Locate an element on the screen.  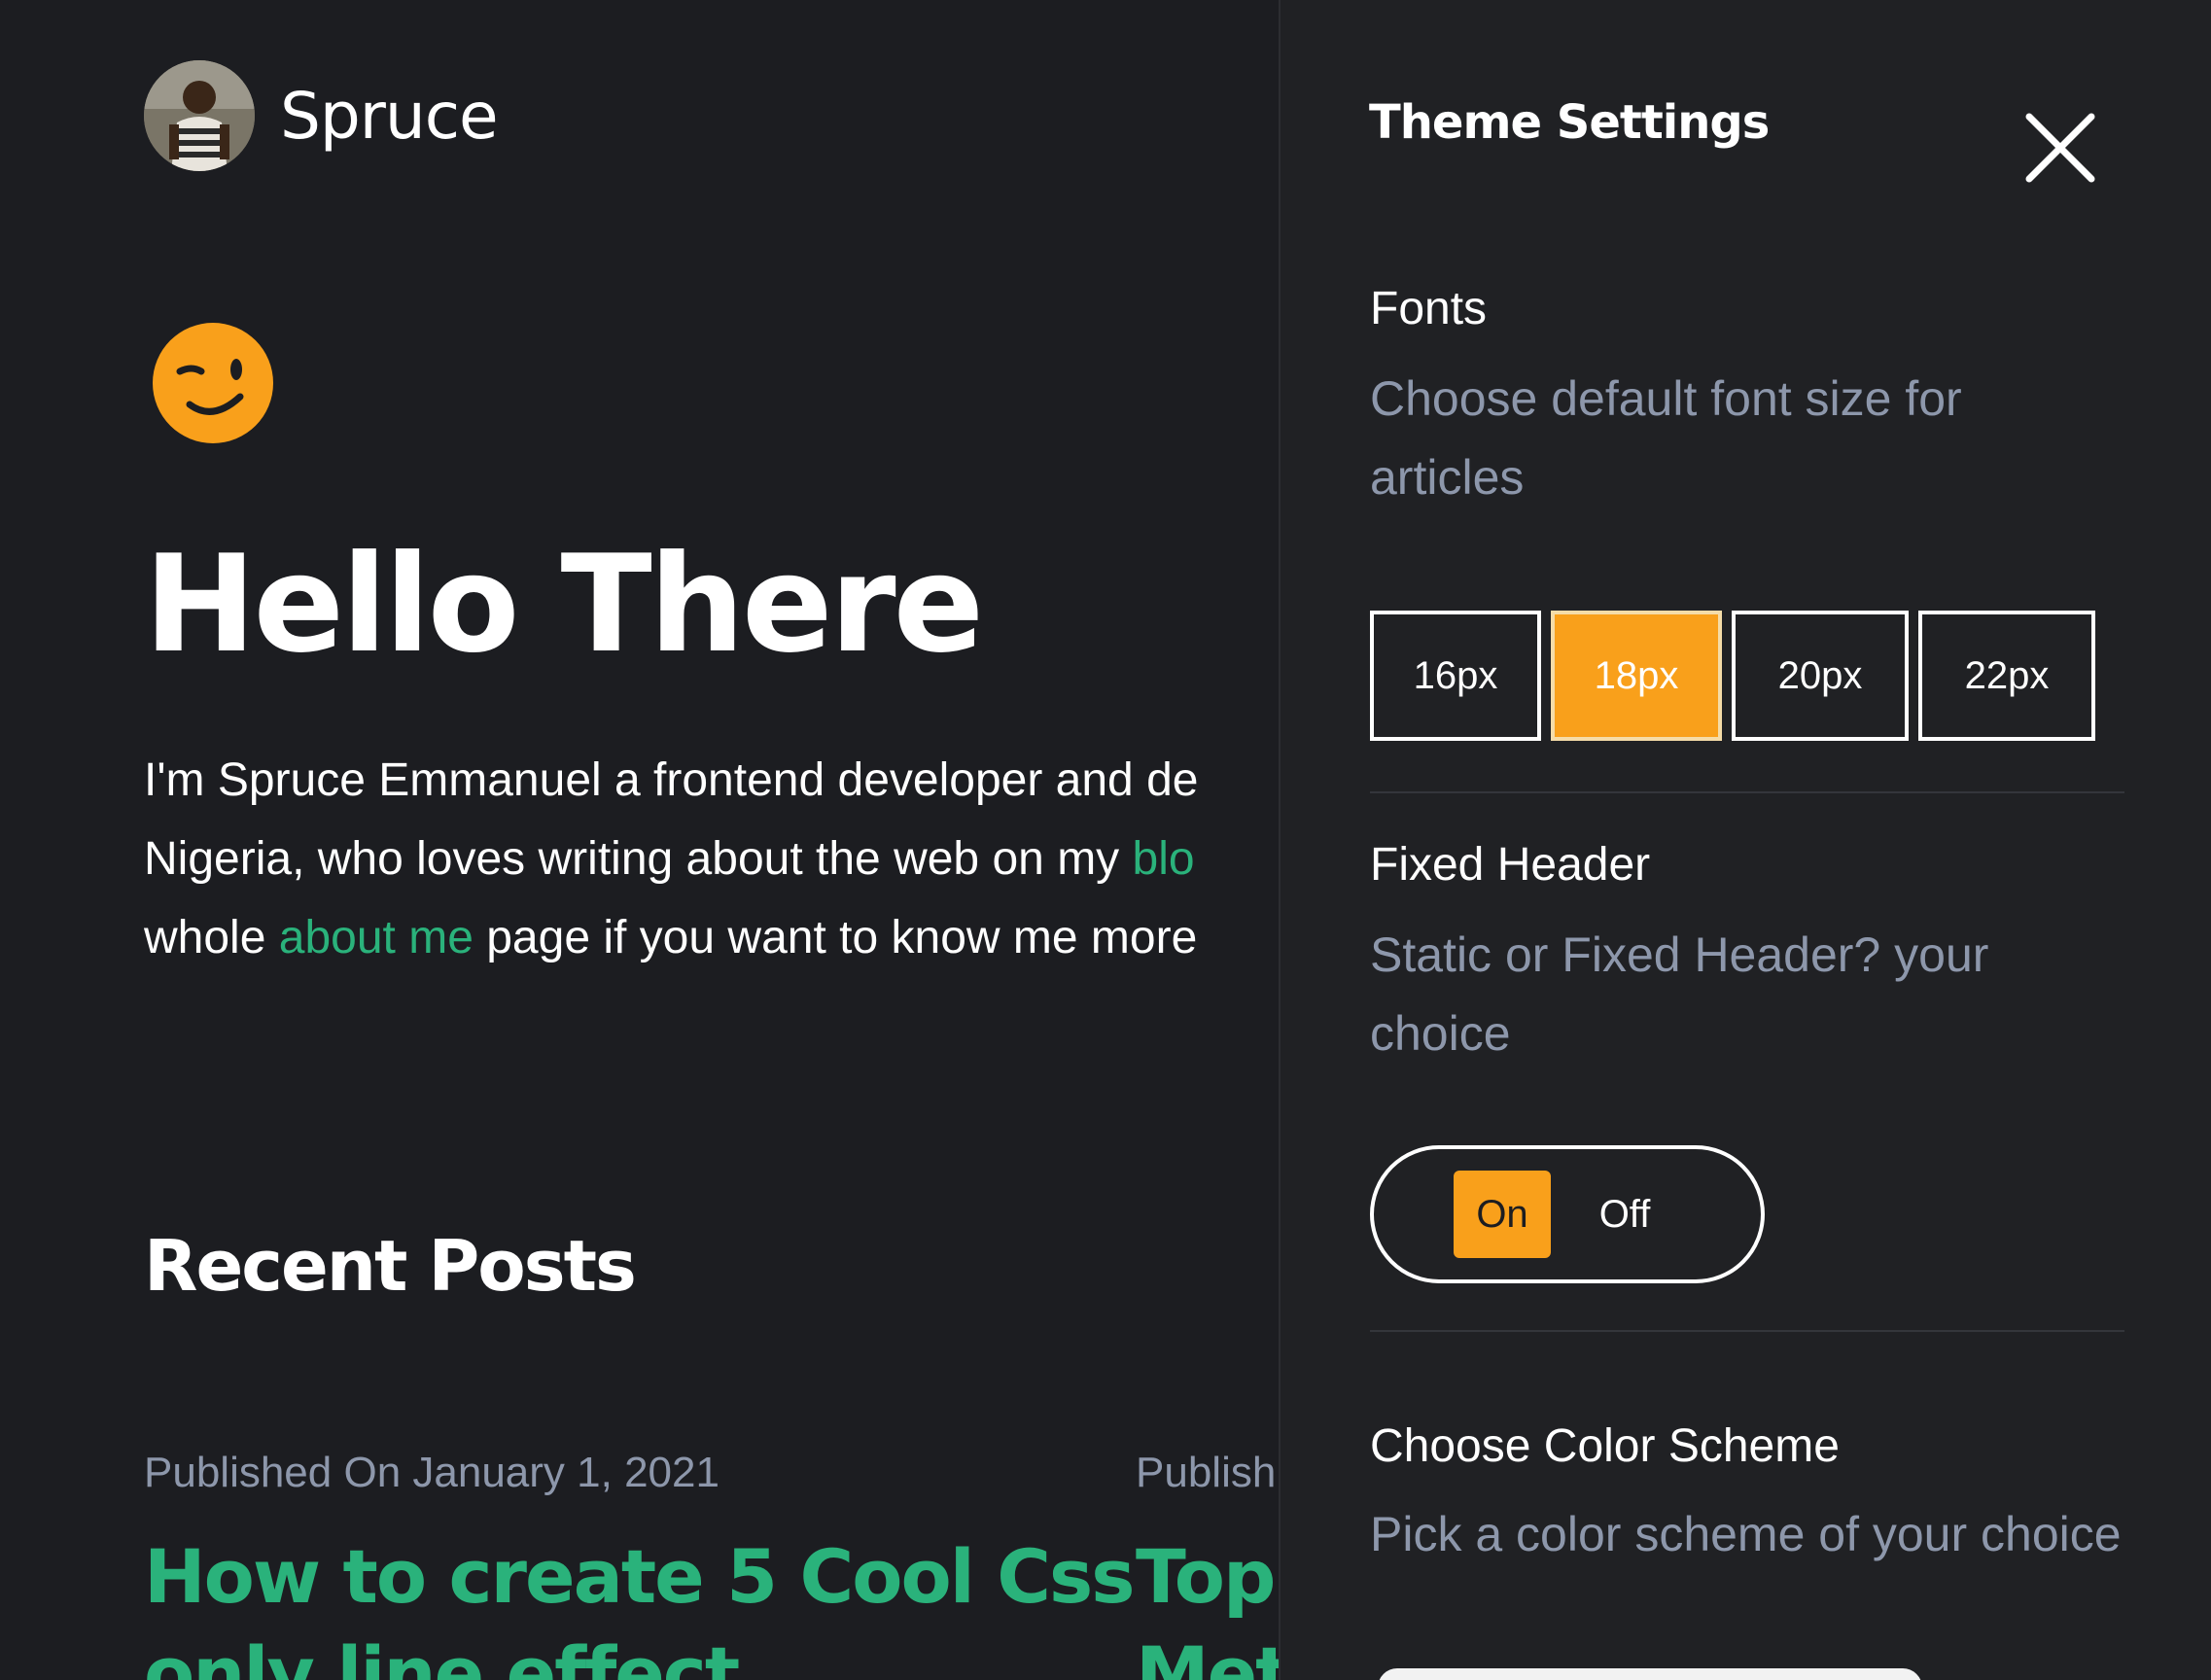
post-date: Published On January 1, 2021 is located at coordinates (431, 1472).